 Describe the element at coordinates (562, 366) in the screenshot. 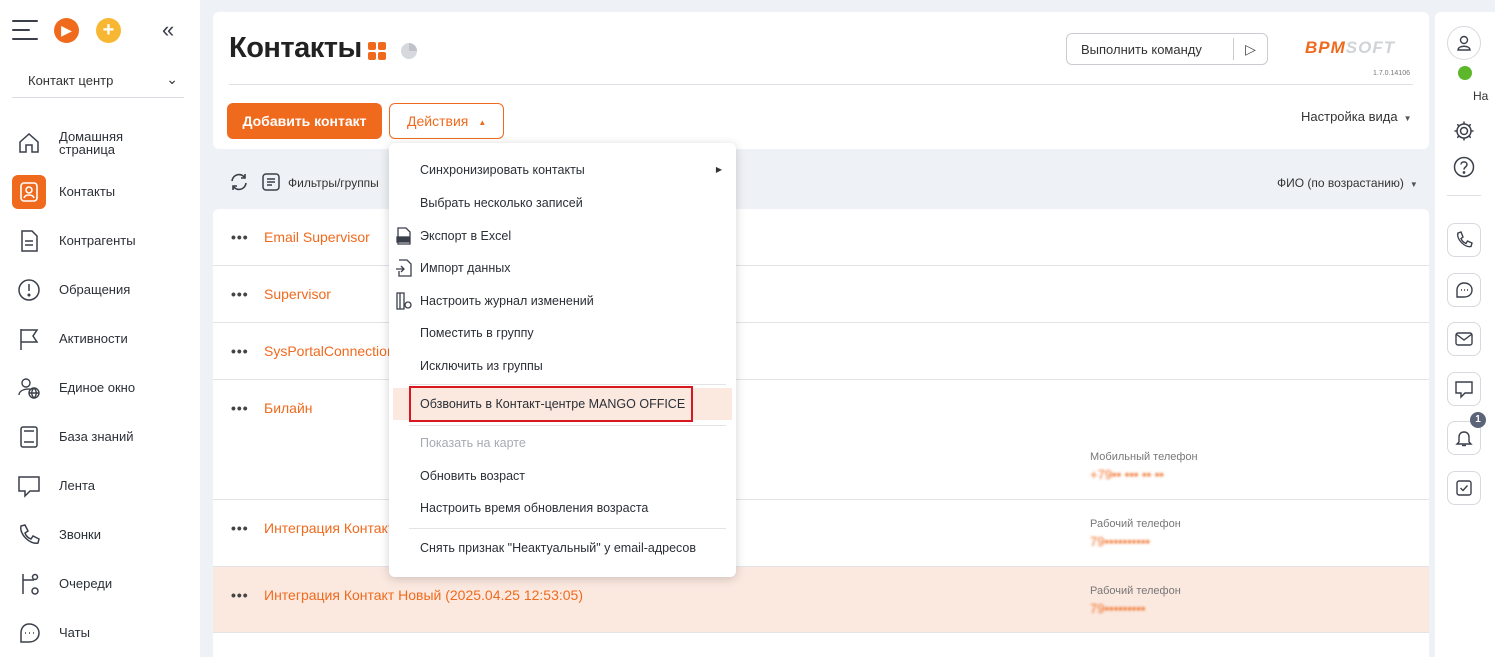

I see `menu-item-remove-from-group: Исключить из группы` at that location.